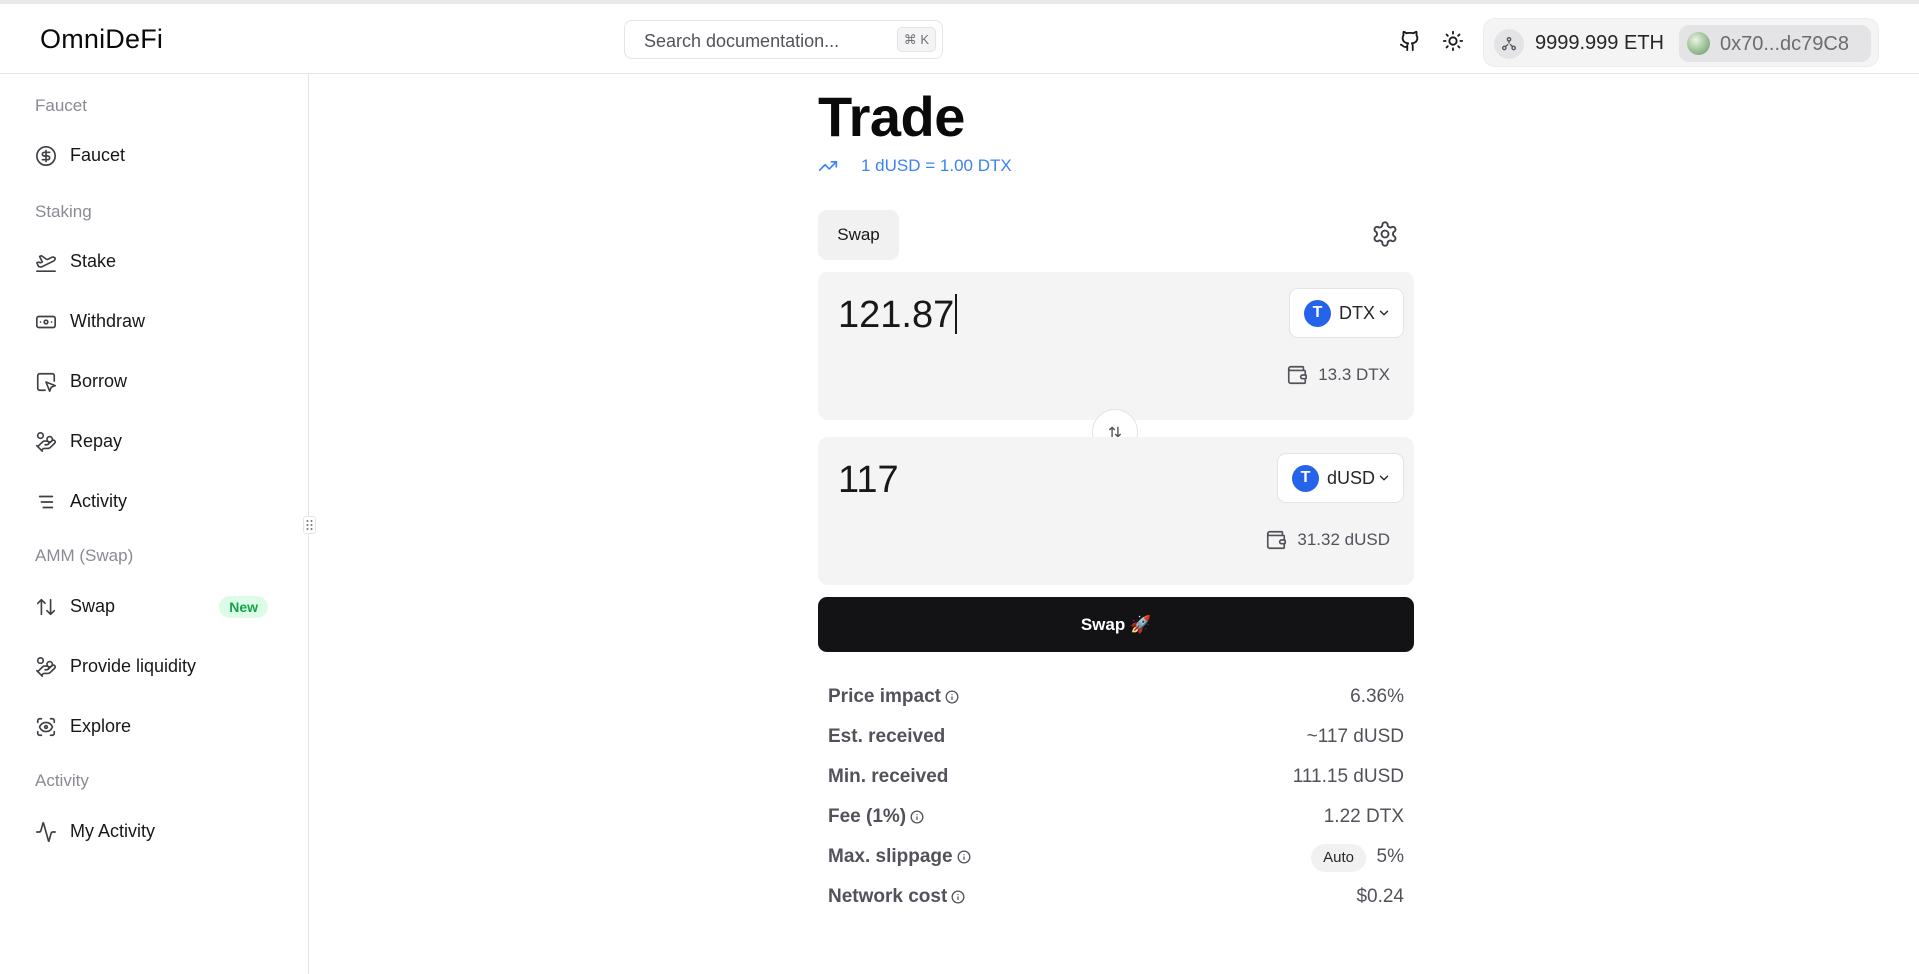  I want to click on sidebar-item-my-activity: My Activity, so click(153, 831).